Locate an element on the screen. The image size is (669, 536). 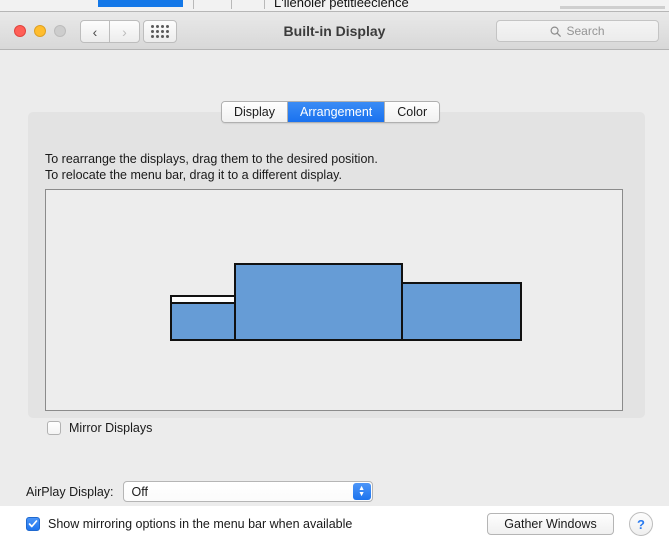
background-selected-item is located at coordinates (140, 3).